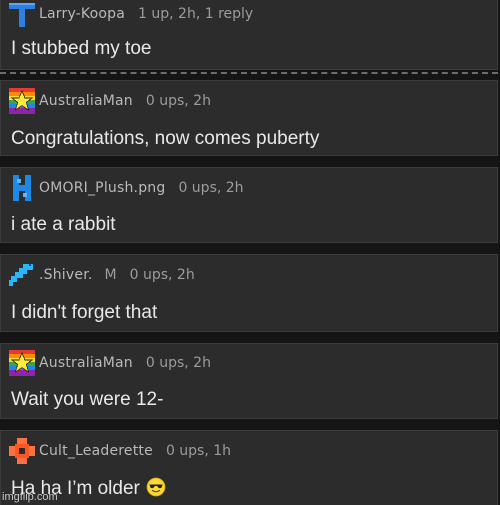 Image resolution: width=500 pixels, height=505 pixels. Describe the element at coordinates (249, 381) in the screenshot. I see `comment: AustraliaMan 0 ups, 2h Wait you were 12-` at that location.